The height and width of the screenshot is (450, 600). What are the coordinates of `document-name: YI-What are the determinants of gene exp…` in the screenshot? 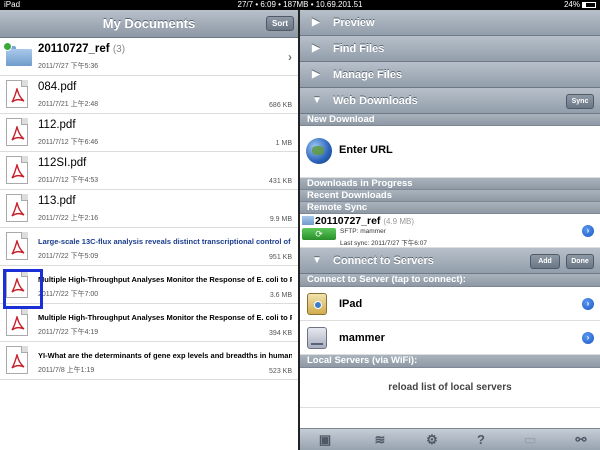 It's located at (165, 355).